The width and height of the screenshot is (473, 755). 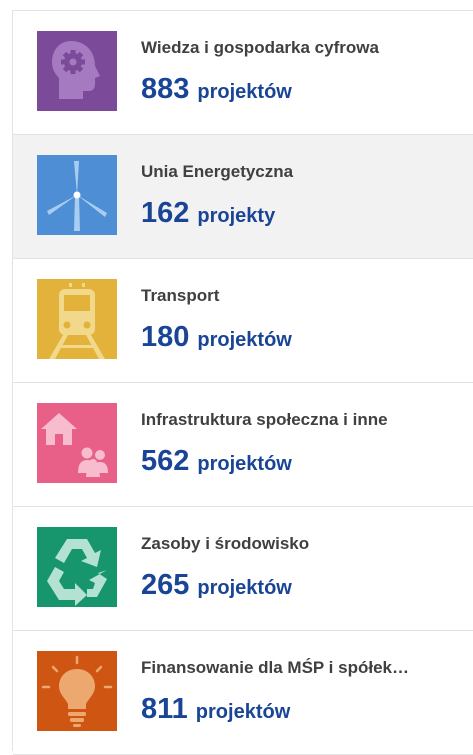 What do you see at coordinates (77, 71) in the screenshot?
I see `head-gear-icon` at bounding box center [77, 71].